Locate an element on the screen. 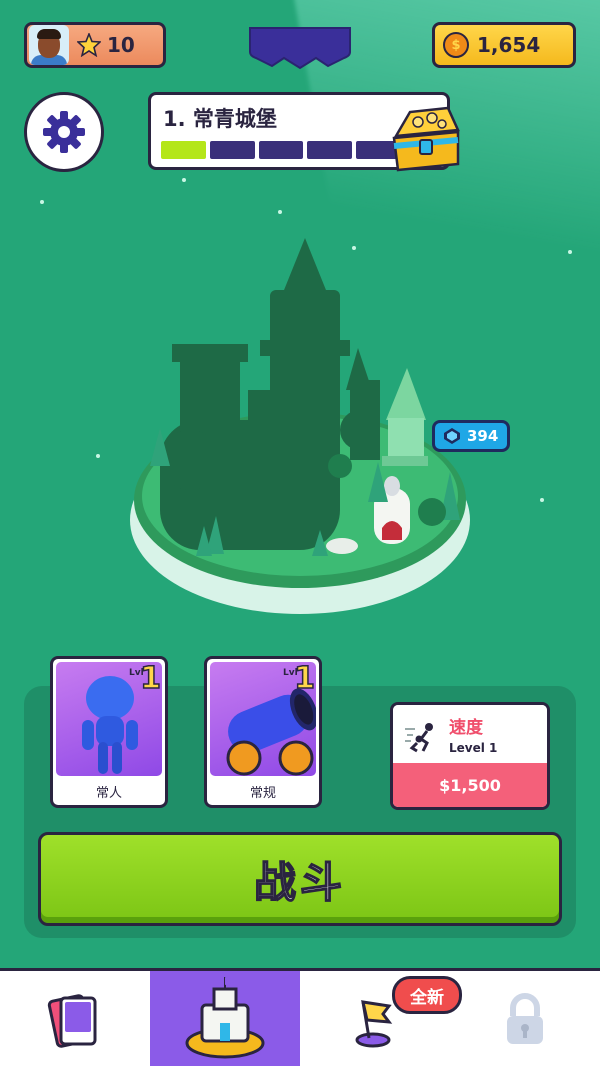  stage-progress-bar is located at coordinates (281, 150).